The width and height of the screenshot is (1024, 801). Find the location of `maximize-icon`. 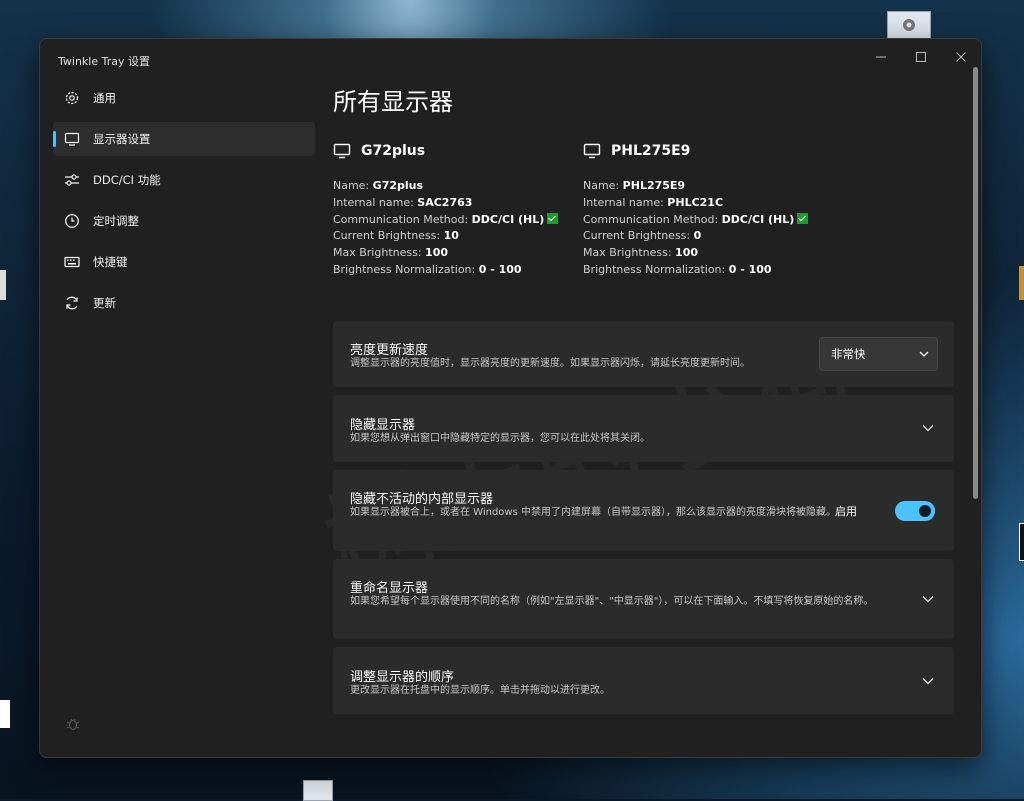

maximize-icon is located at coordinates (921, 57).